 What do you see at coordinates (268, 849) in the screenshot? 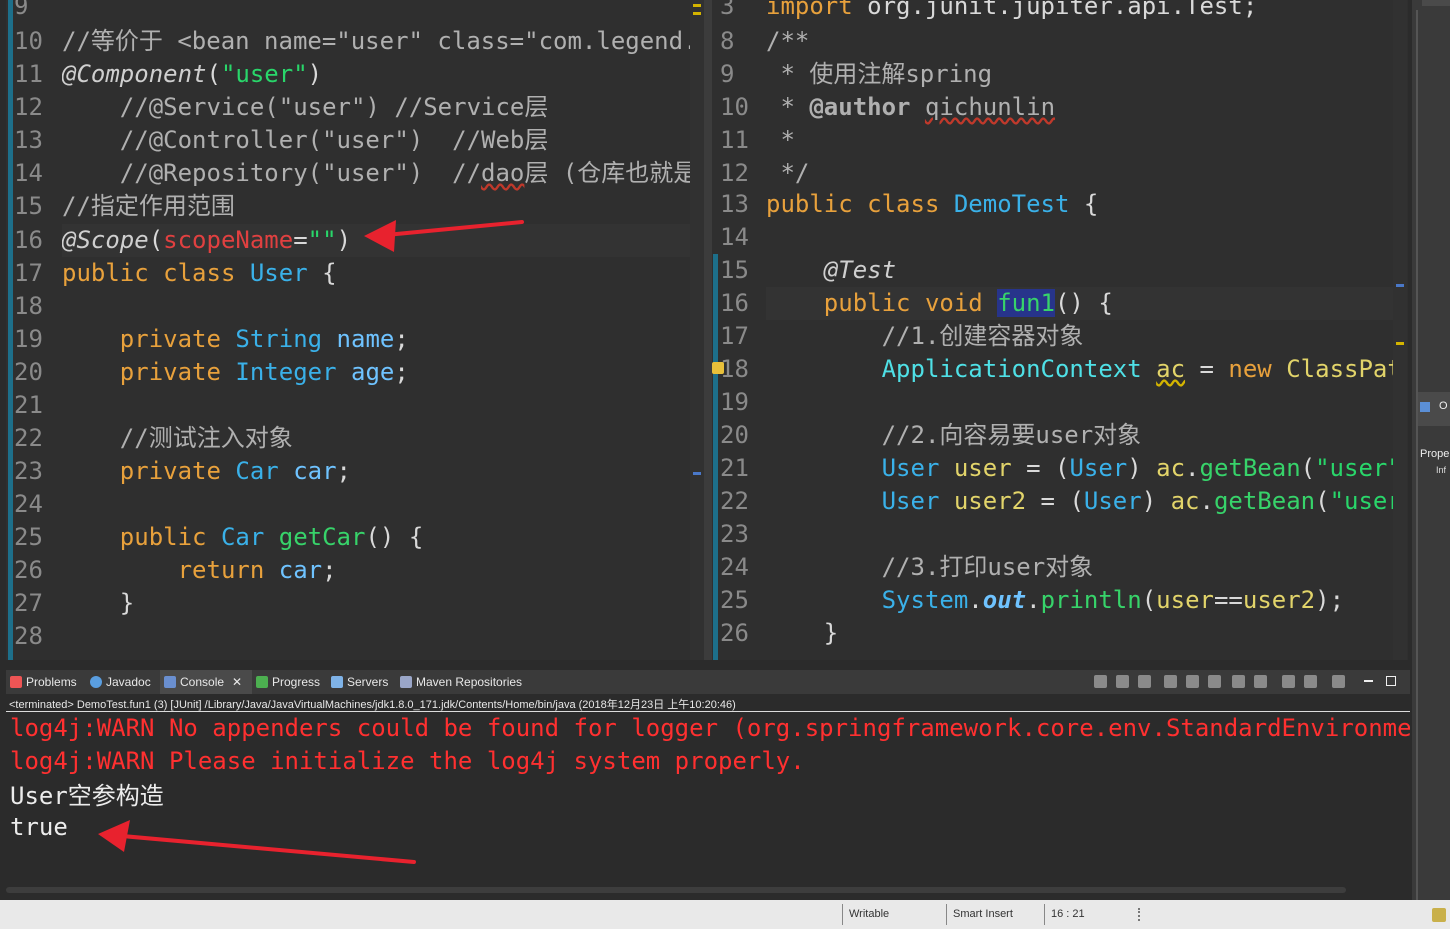
I see `arrow-true-shaft` at bounding box center [268, 849].